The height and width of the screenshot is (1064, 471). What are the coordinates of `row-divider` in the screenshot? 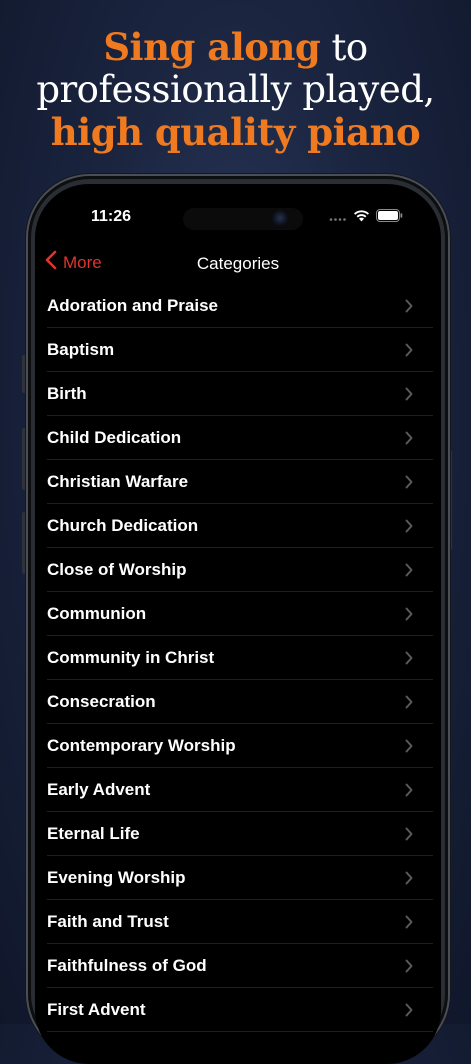 It's located at (240, 1031).